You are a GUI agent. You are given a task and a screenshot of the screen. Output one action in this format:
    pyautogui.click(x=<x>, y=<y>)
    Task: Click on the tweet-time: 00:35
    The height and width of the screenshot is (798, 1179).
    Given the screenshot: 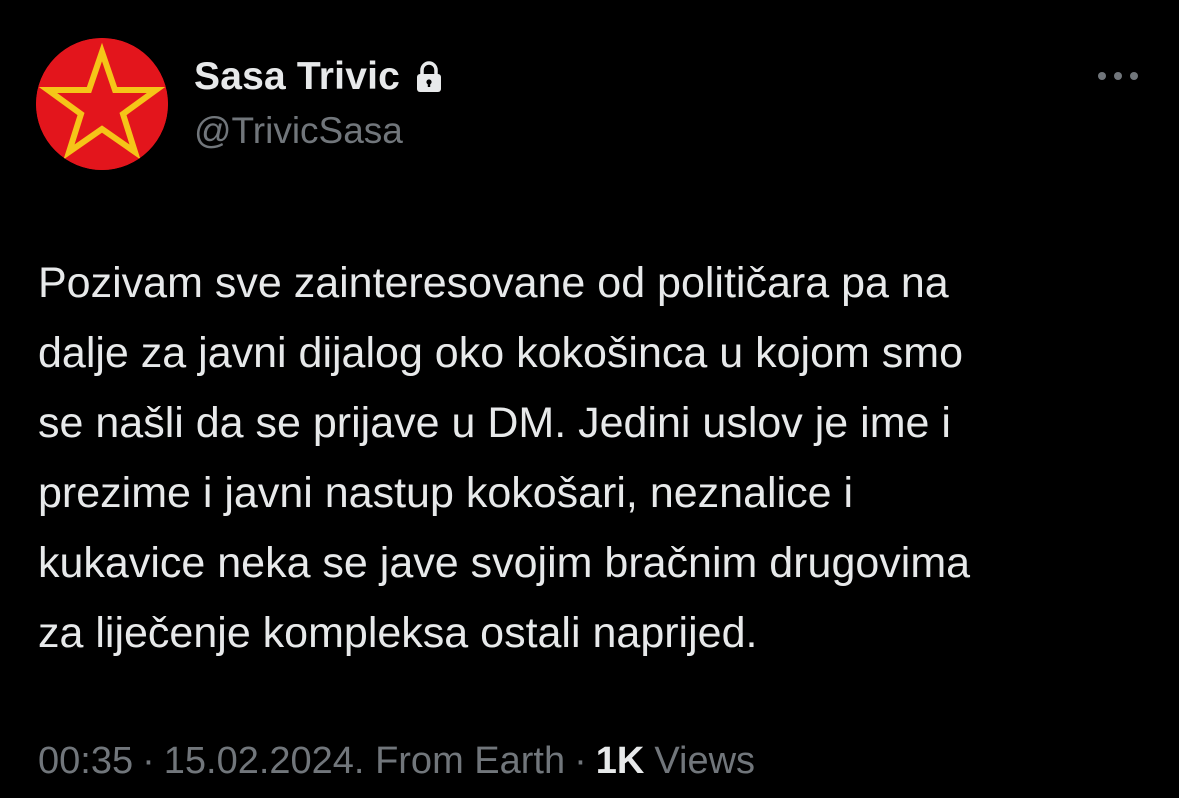 What is the action you would take?
    pyautogui.click(x=85, y=761)
    